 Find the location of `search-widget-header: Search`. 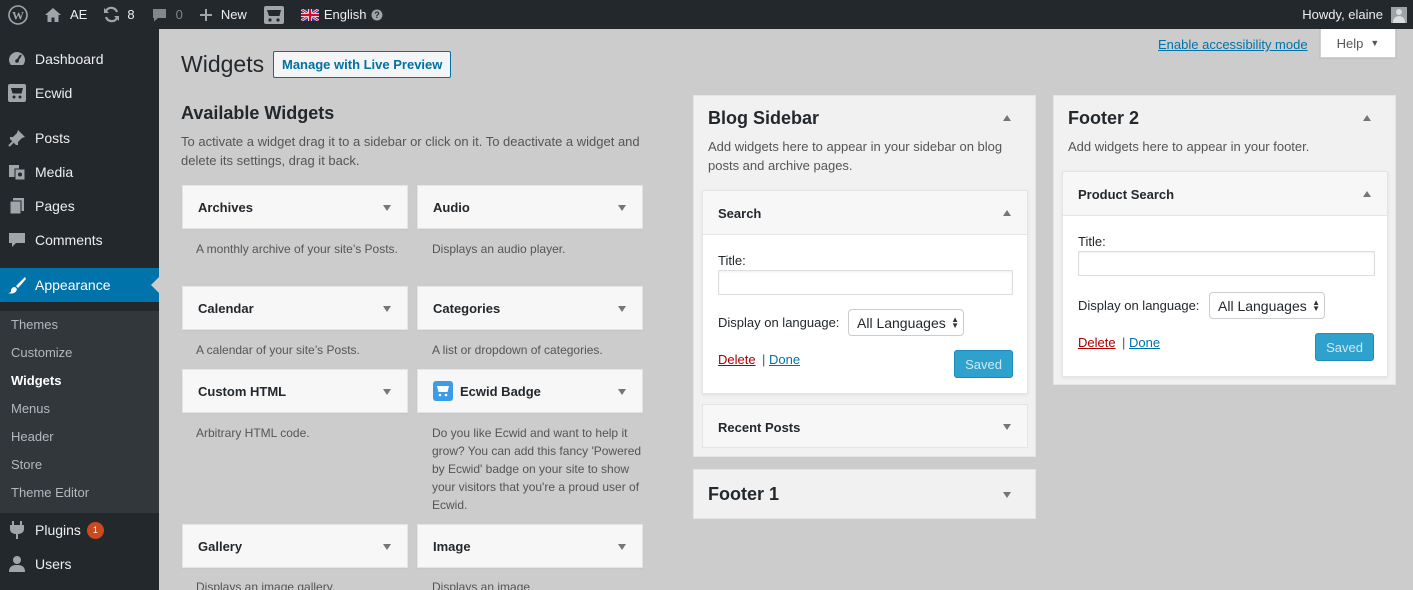

search-widget-header: Search is located at coordinates (865, 213).